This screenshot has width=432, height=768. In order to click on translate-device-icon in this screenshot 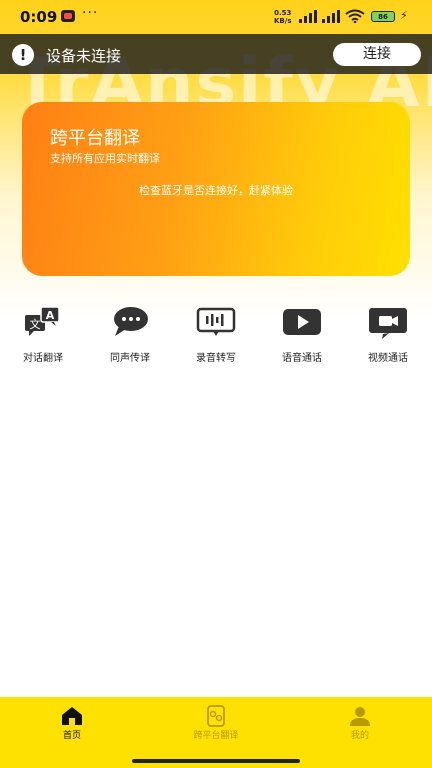, I will do `click(216, 716)`.